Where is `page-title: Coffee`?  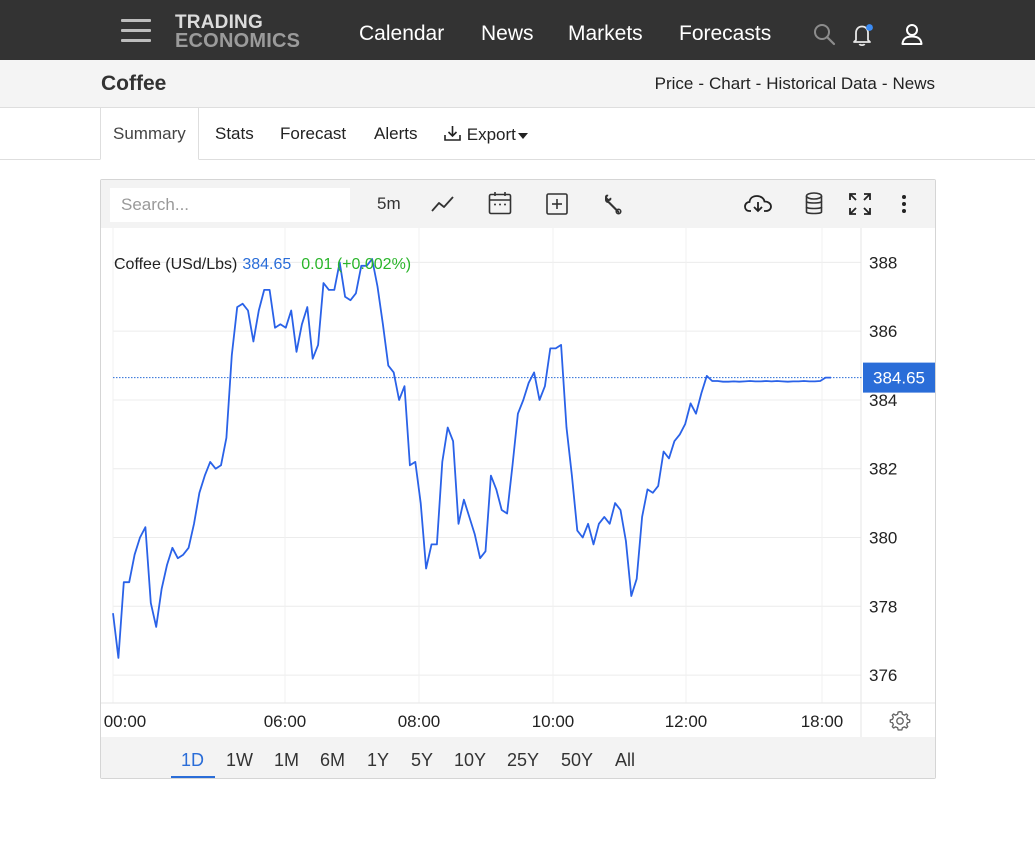 page-title: Coffee is located at coordinates (134, 83).